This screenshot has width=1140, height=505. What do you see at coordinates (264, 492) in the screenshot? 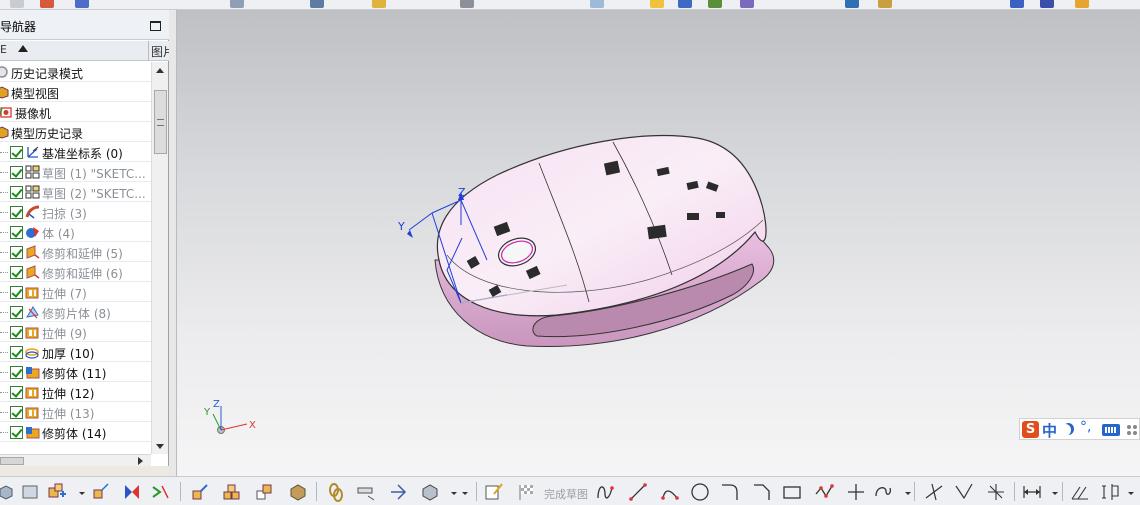
I see `replace-component-icon` at bounding box center [264, 492].